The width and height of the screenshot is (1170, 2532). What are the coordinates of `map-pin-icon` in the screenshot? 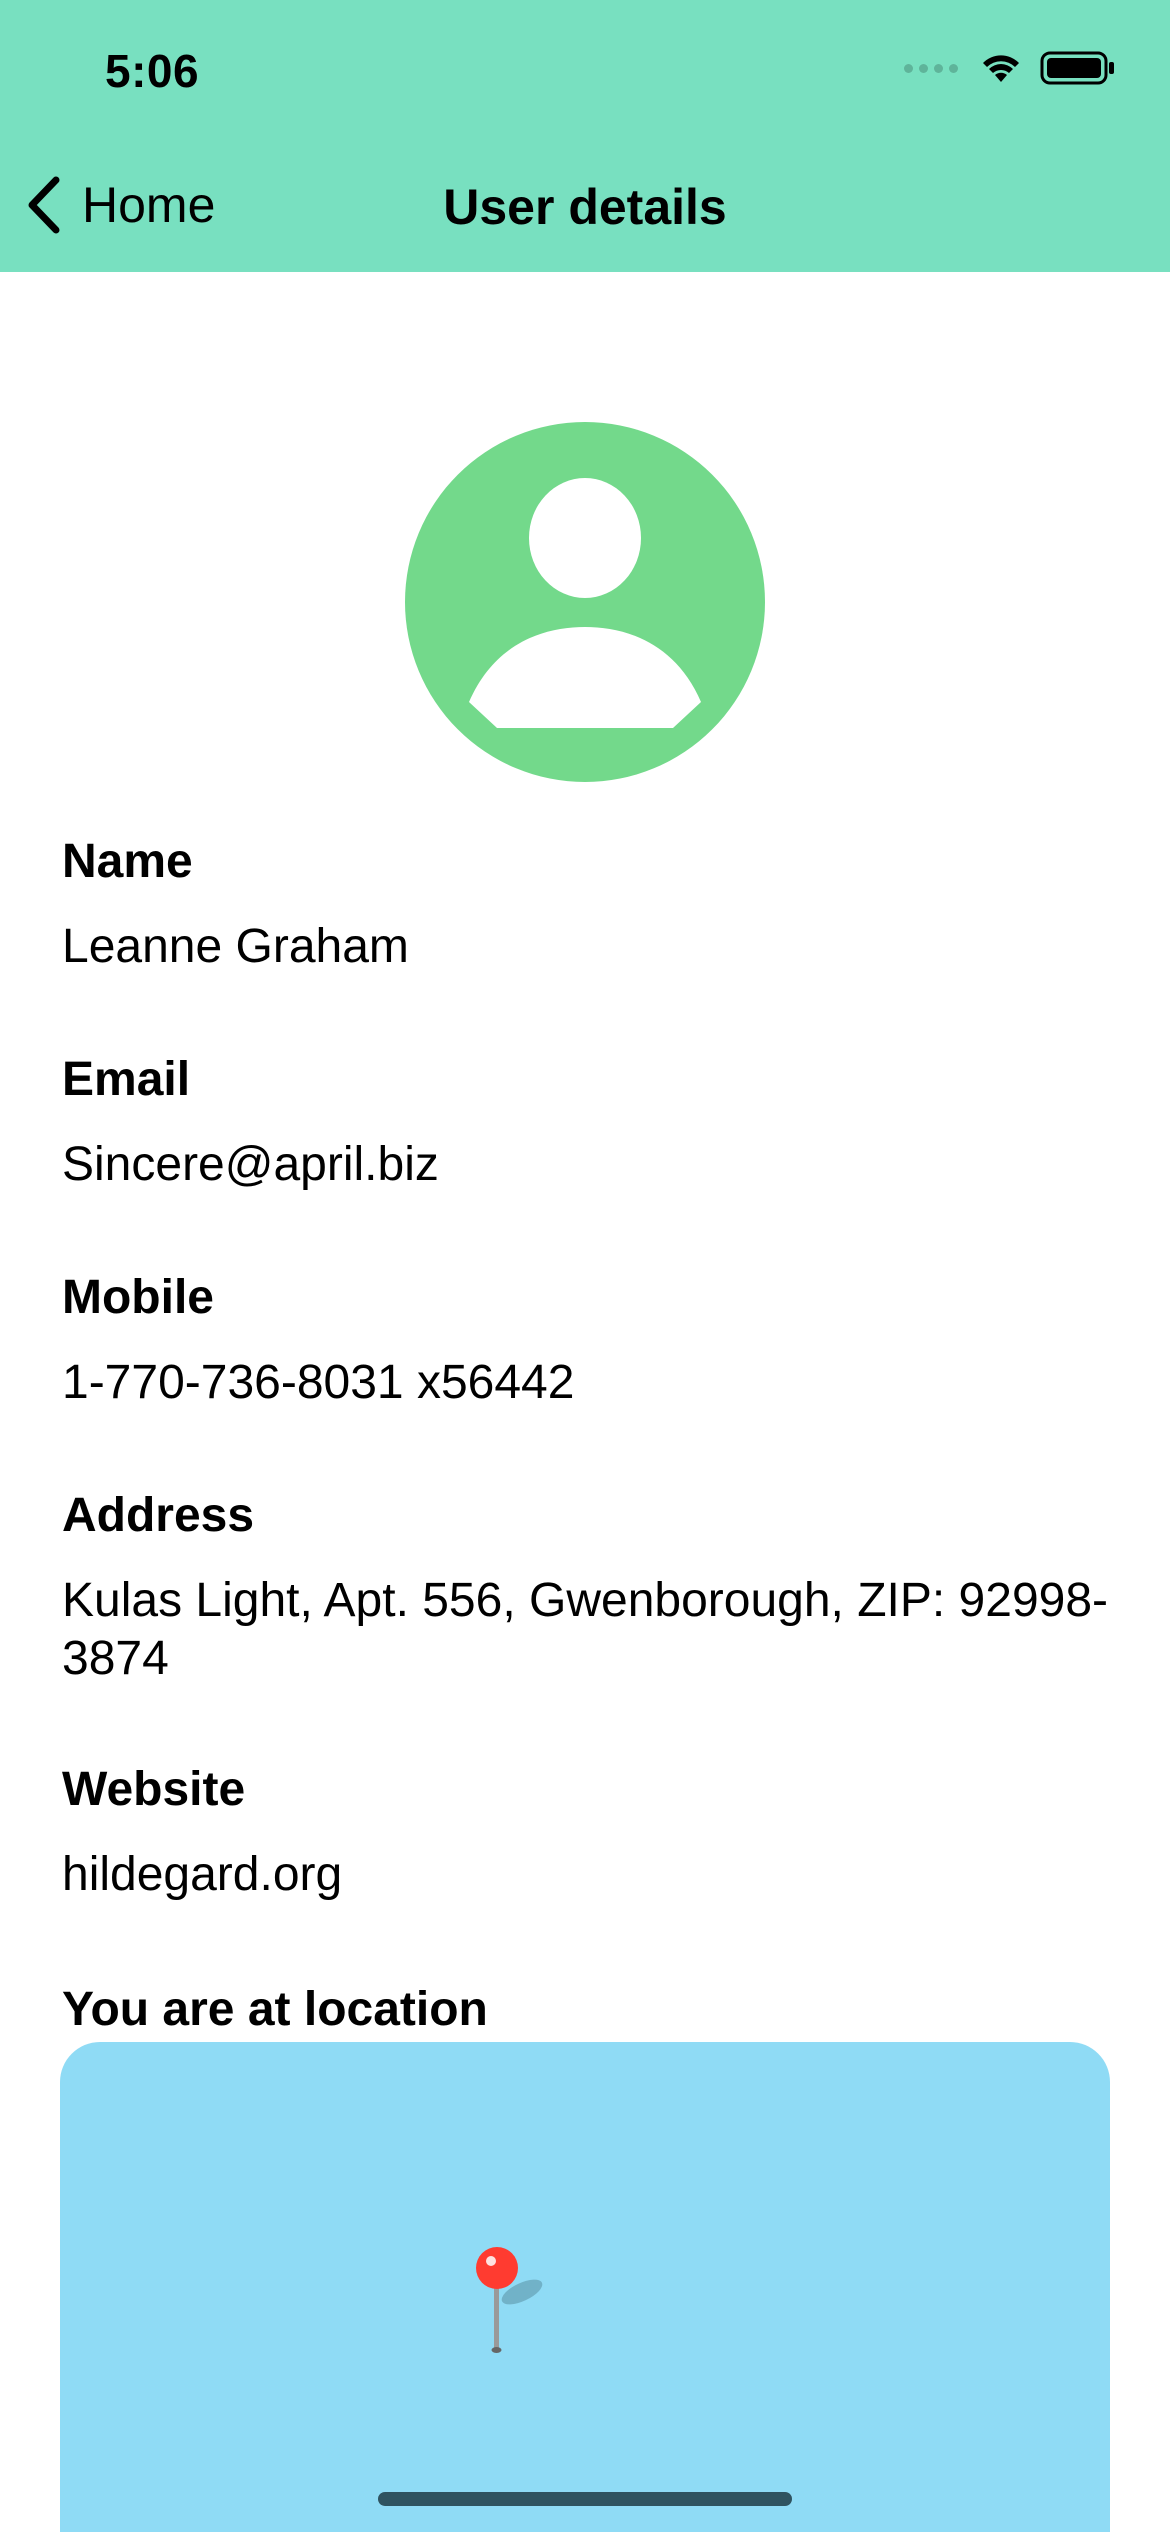 It's located at (509, 2300).